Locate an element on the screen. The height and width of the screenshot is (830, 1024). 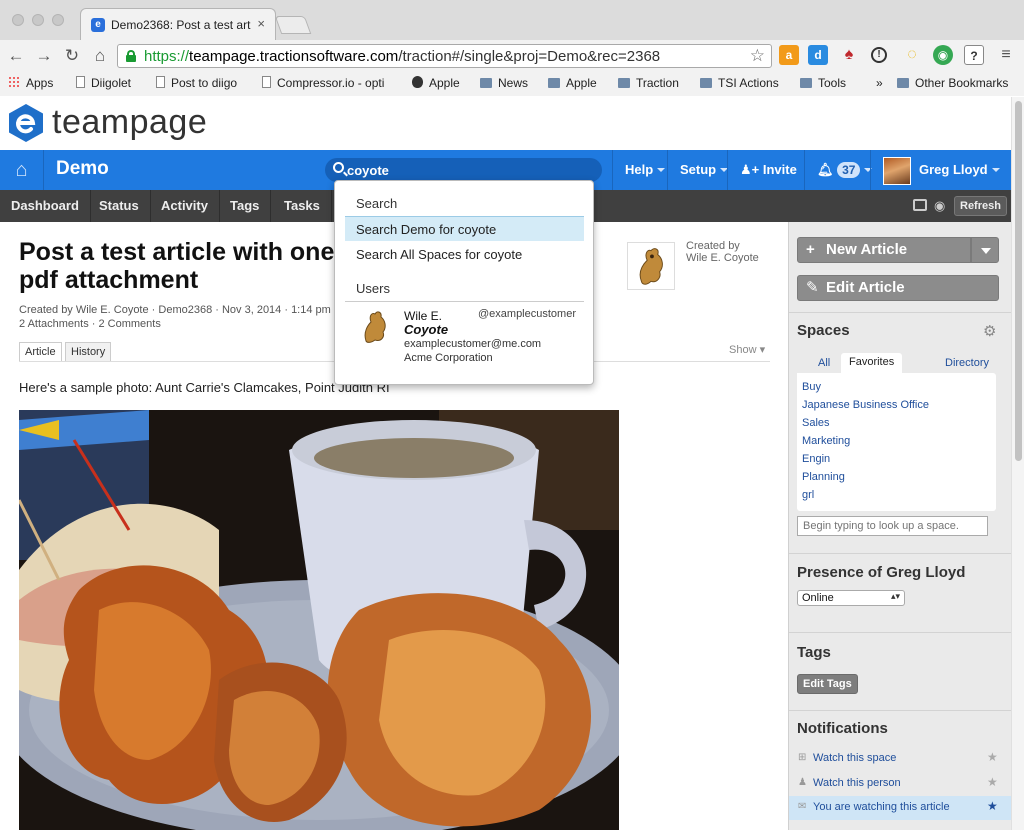
rss-icon: ◉ is located at coordinates (939, 206).